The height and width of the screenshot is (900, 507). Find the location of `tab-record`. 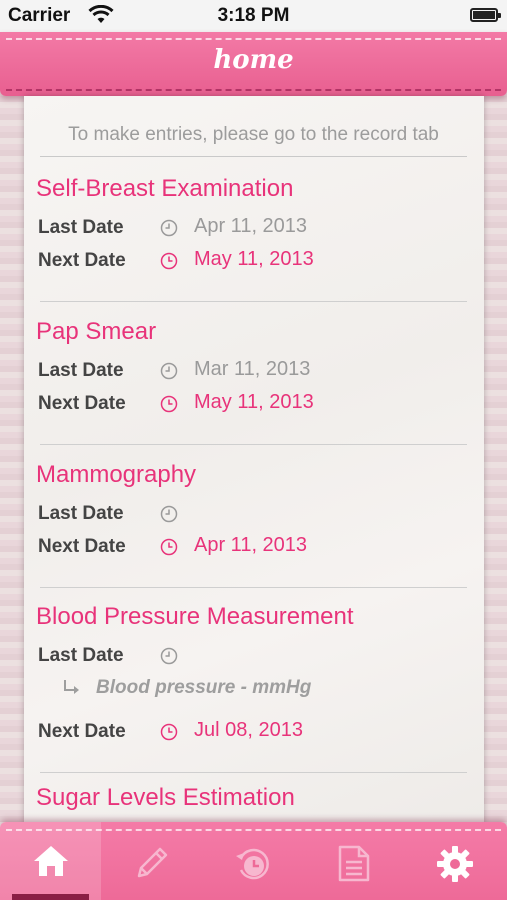

tab-record is located at coordinates (151, 861).